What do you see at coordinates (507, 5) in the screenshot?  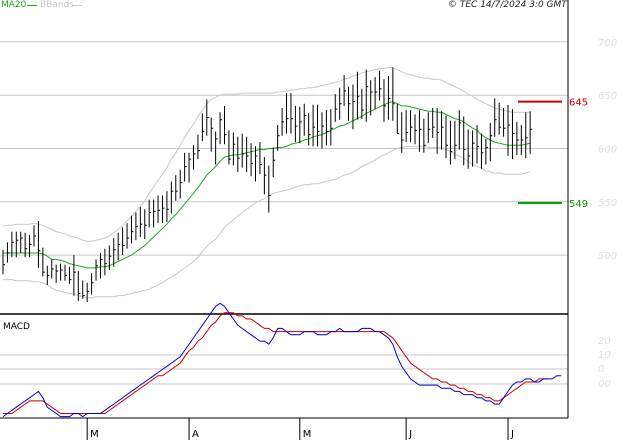 I see `copyright-text: © TEC 14/7/2024 3:0 GMT` at bounding box center [507, 5].